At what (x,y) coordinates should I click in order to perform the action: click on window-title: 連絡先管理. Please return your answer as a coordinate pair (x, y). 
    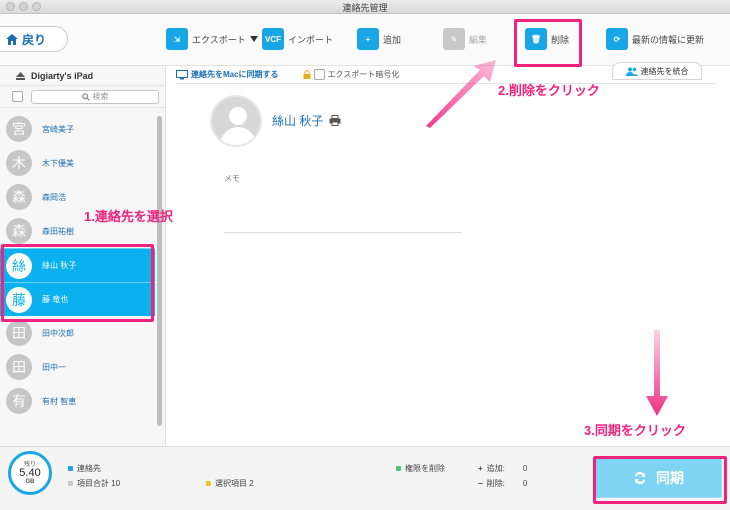
    Looking at the image, I should click on (365, 8).